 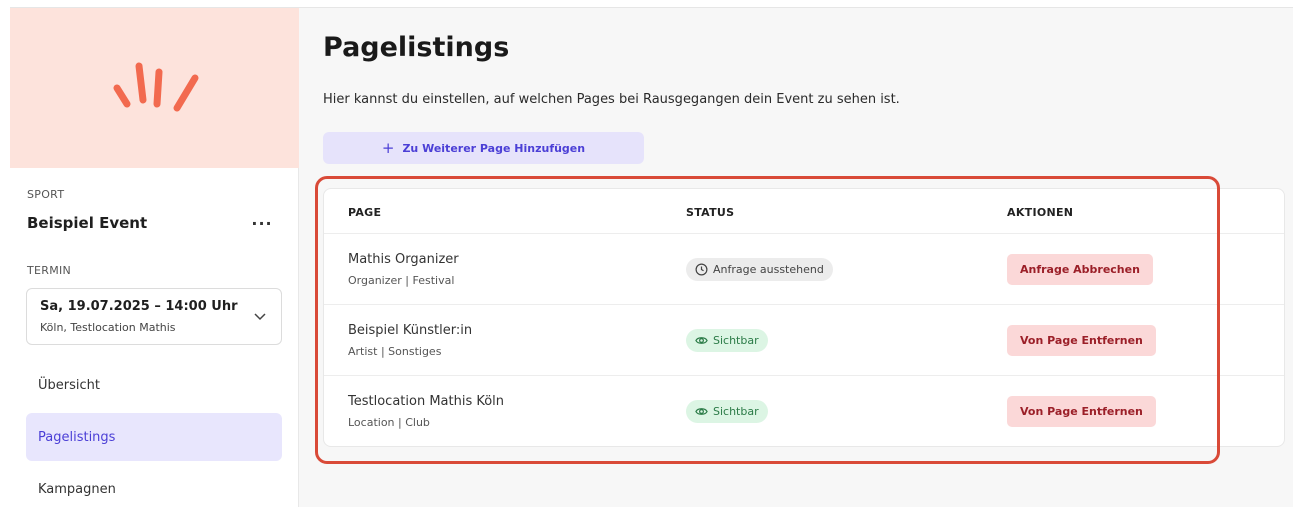 What do you see at coordinates (154, 437) in the screenshot?
I see `sidebar-item-pagelistings: Pagelistings` at bounding box center [154, 437].